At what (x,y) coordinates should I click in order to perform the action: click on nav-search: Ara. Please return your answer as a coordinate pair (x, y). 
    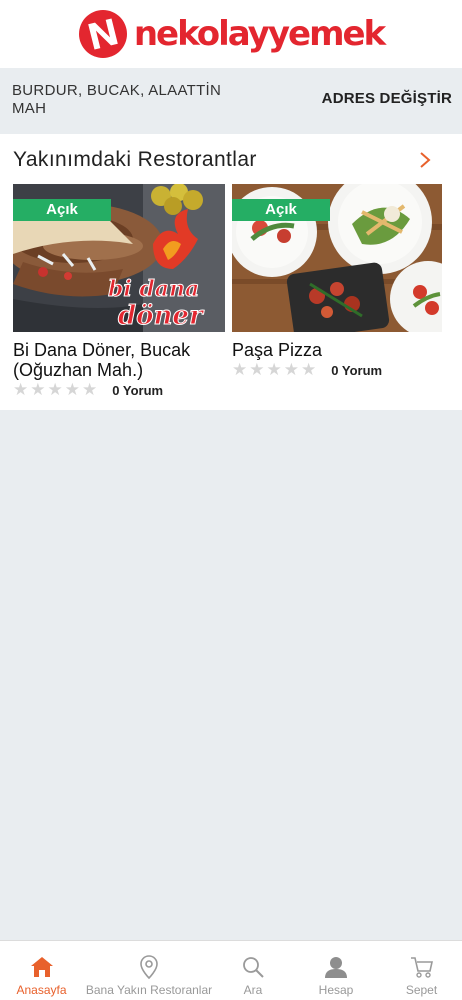
    Looking at the image, I should click on (253, 970).